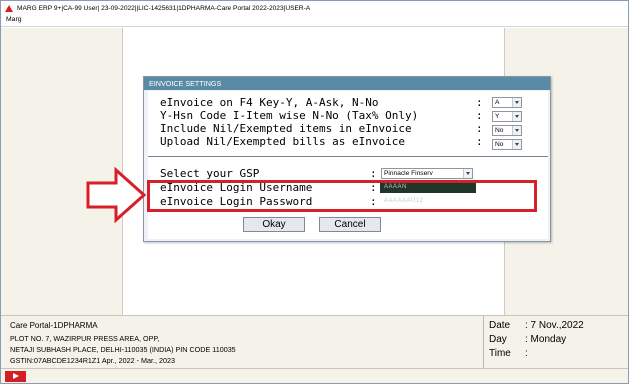 This screenshot has width=629, height=384. I want to click on callout-arrow-icon, so click(116, 195).